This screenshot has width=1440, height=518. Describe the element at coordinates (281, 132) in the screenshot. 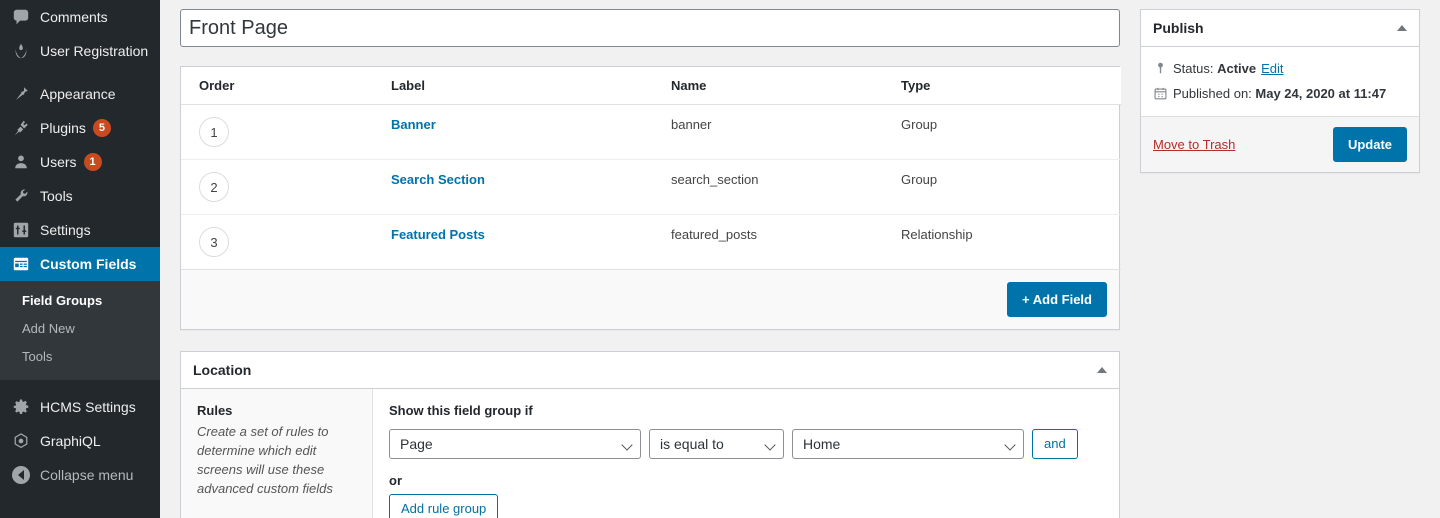

I see `field-order-cell: 1` at that location.